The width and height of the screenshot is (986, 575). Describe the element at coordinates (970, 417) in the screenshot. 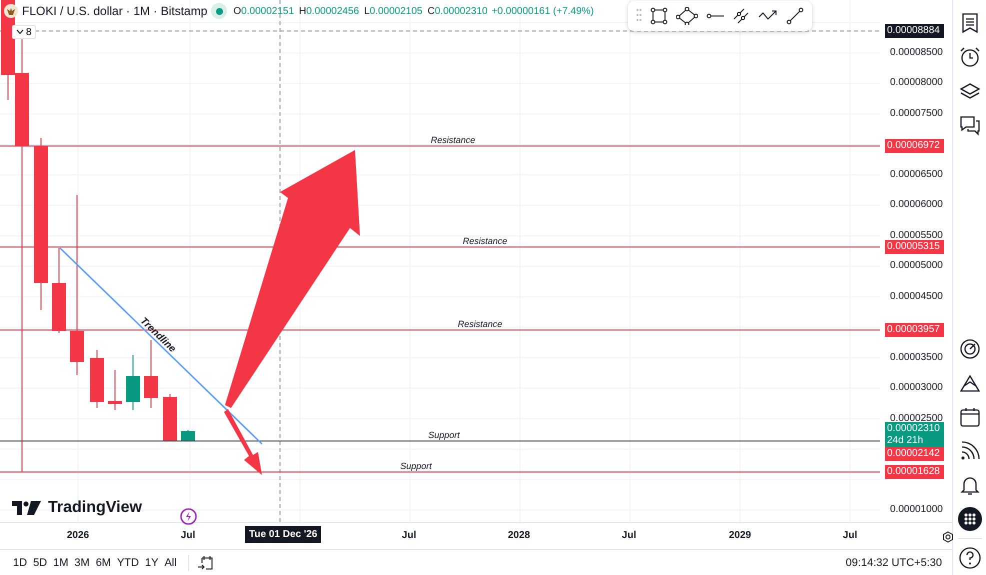

I see `calendar-icon` at that location.